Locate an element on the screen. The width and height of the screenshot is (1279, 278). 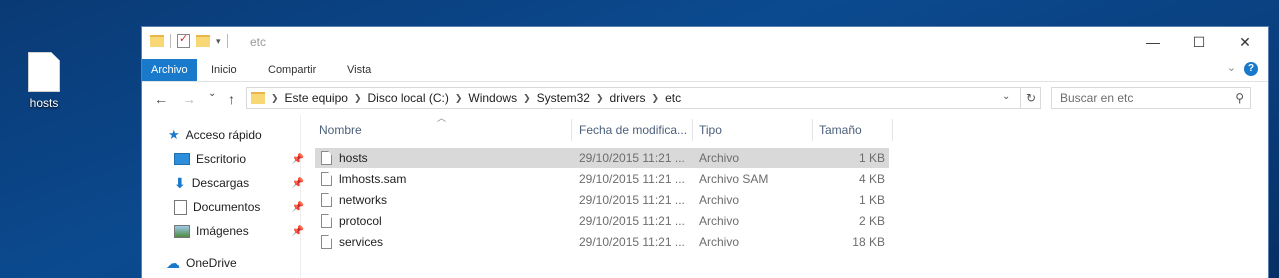
new-folder-icon is located at coordinates (203, 41).